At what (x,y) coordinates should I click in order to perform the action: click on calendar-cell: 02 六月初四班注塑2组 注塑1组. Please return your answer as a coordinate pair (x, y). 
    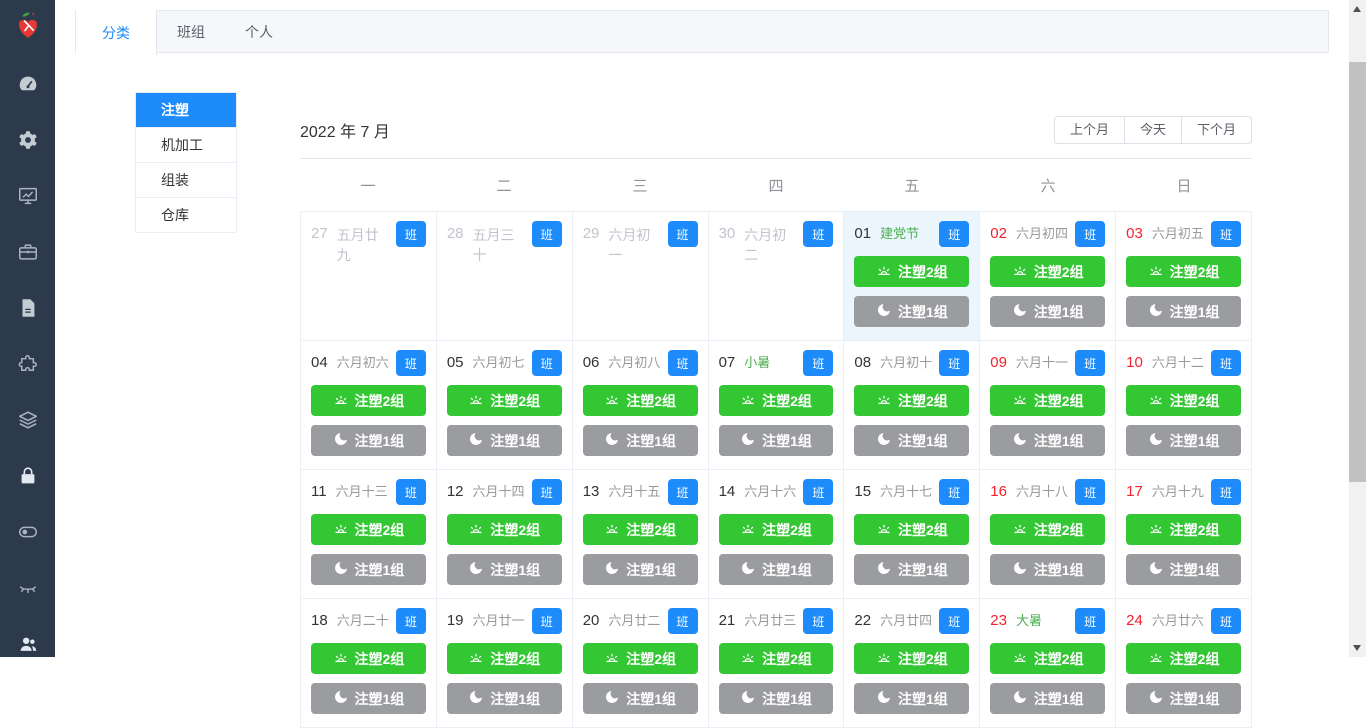
    Looking at the image, I should click on (1048, 276).